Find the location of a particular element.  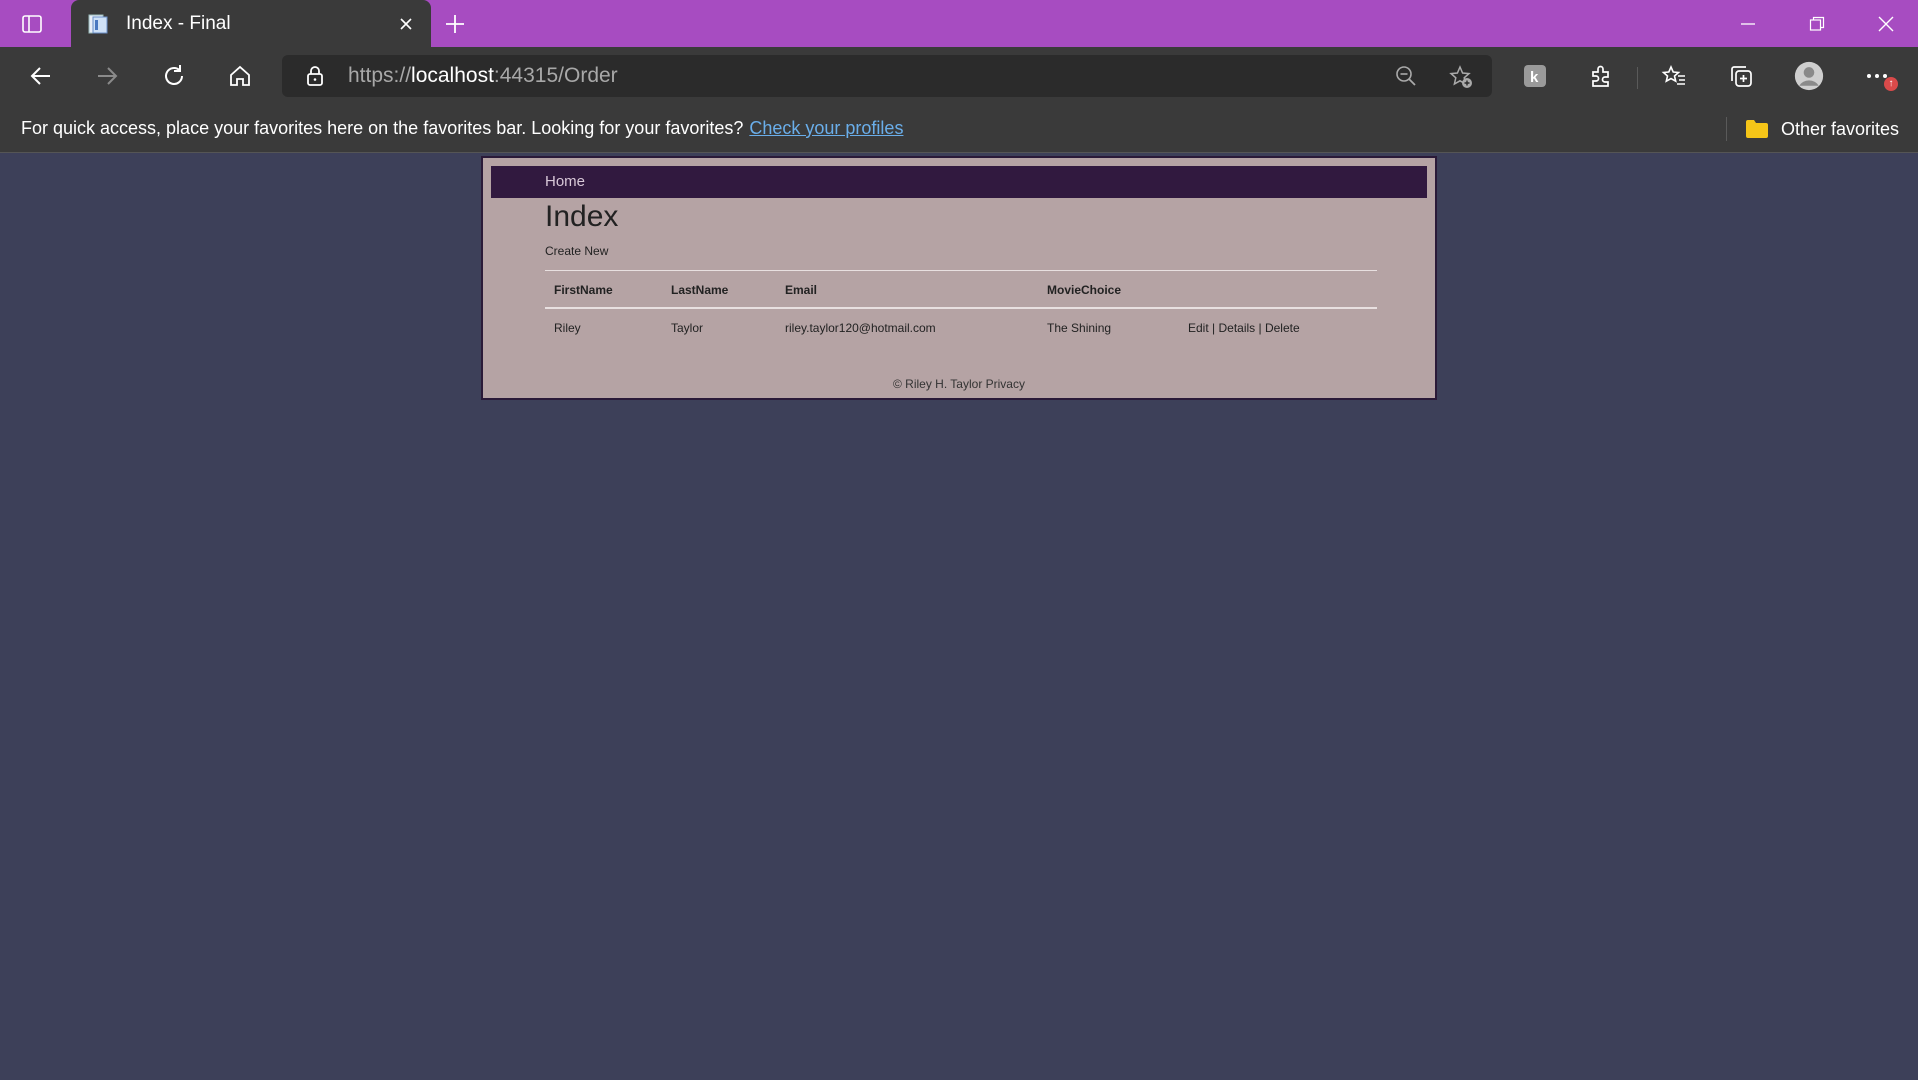

refresh-icon is located at coordinates (174, 76).